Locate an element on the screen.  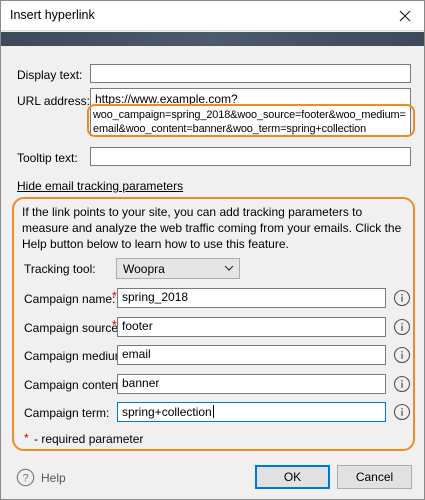
campaign-source-input: footer is located at coordinates (251, 327).